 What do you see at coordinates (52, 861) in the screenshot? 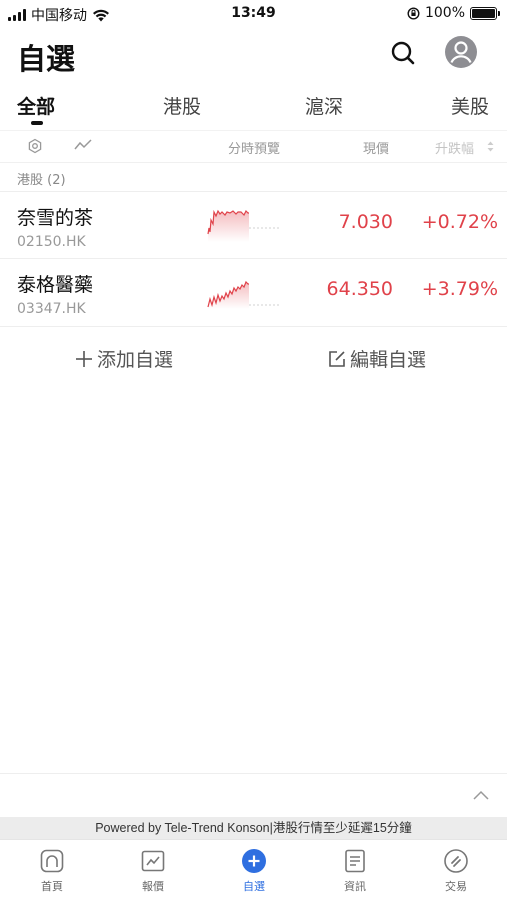
I see `home-icon` at bounding box center [52, 861].